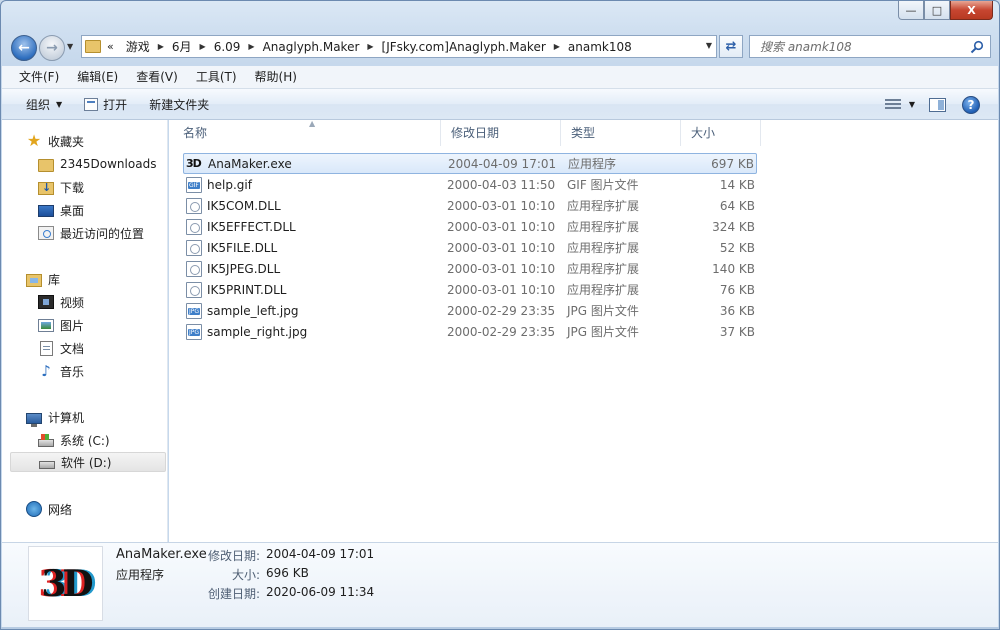 The height and width of the screenshot is (630, 1000). Describe the element at coordinates (179, 104) in the screenshot. I see `new-folder-button: 新建文件夹` at that location.